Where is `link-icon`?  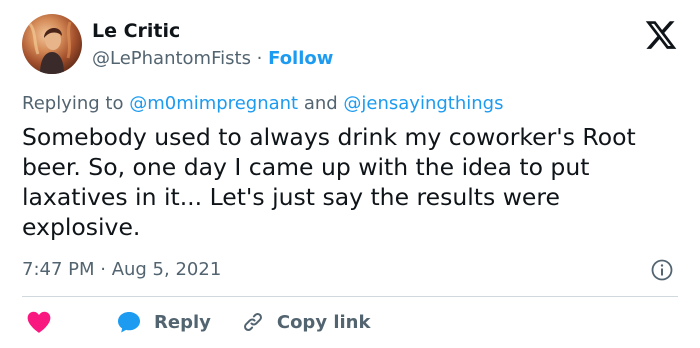 link-icon is located at coordinates (252, 322).